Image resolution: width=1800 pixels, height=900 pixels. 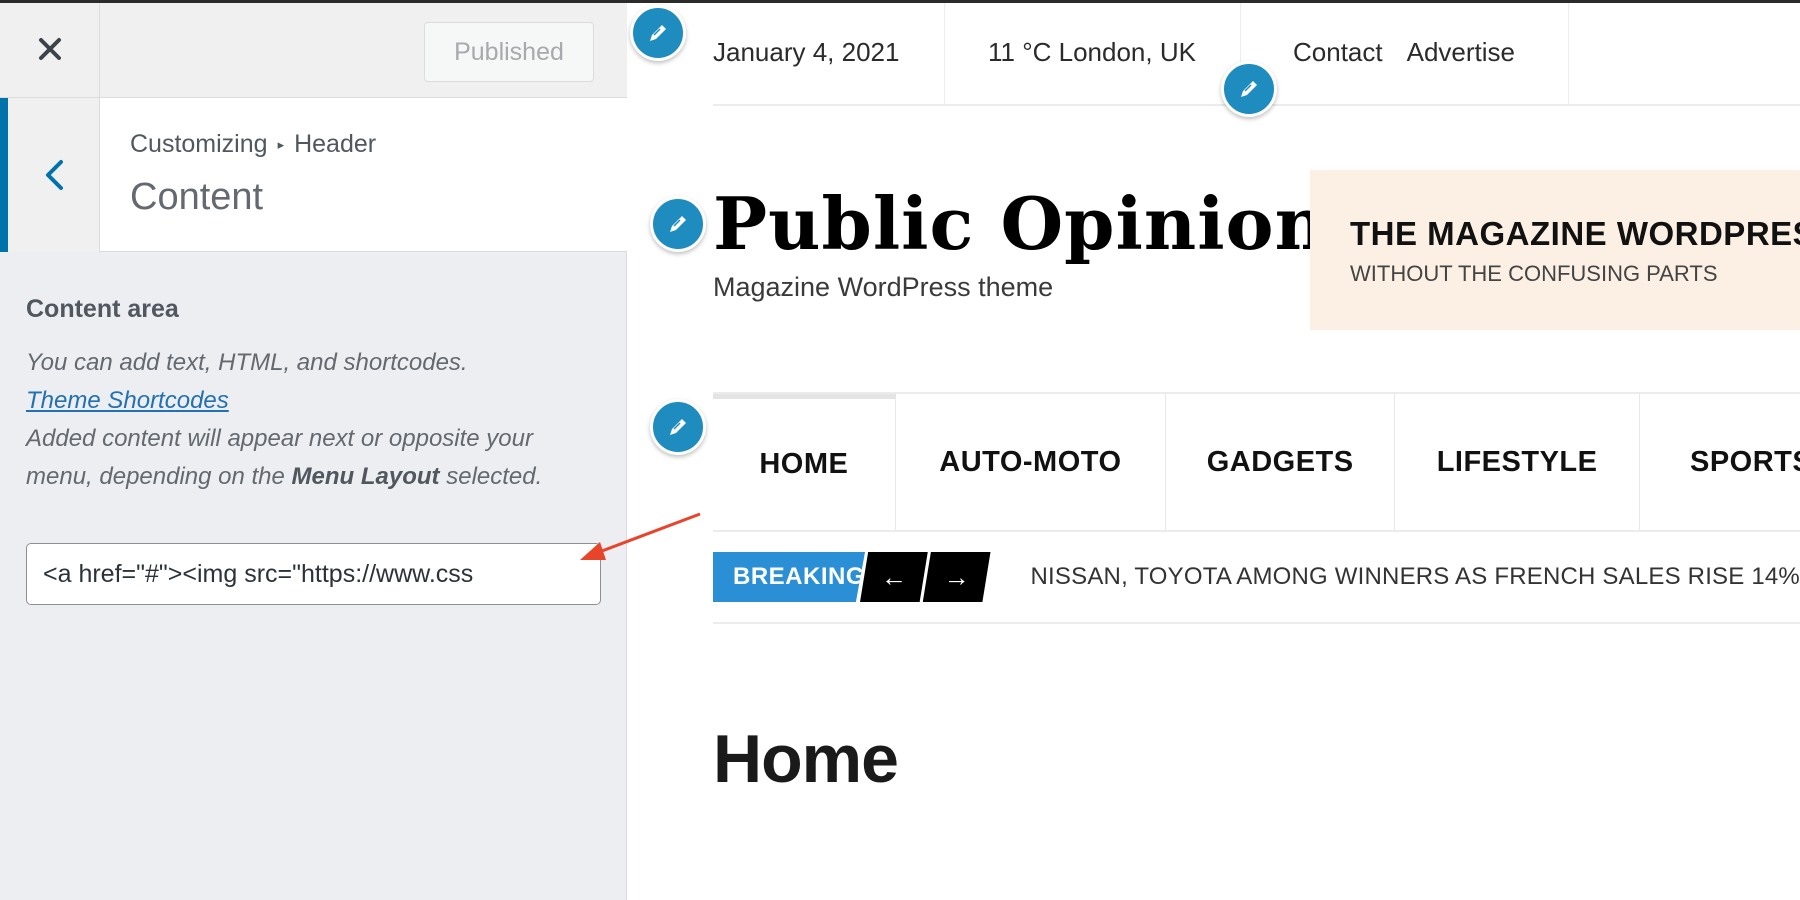 What do you see at coordinates (313, 49) in the screenshot?
I see `customizer-header: Published` at bounding box center [313, 49].